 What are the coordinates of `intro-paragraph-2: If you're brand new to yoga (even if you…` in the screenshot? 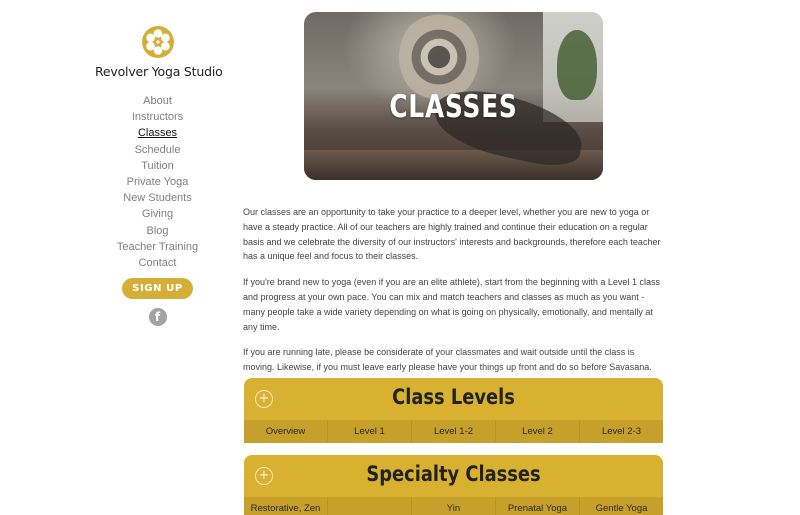 It's located at (451, 304).